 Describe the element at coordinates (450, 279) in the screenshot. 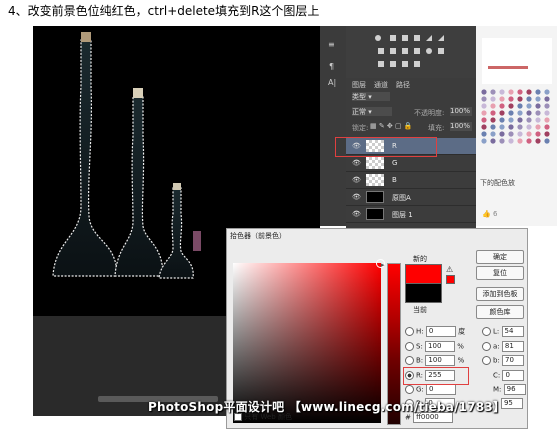

I see `gamut-swatch` at that location.